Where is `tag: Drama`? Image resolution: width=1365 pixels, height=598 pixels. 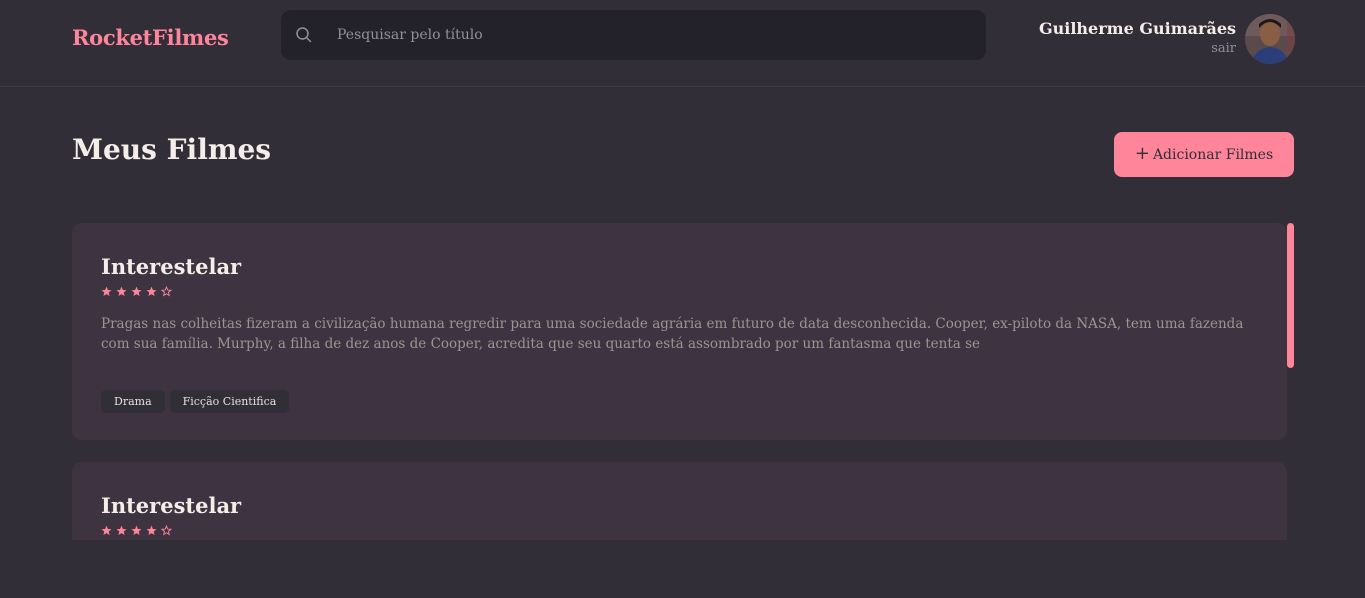
tag: Drama is located at coordinates (133, 401).